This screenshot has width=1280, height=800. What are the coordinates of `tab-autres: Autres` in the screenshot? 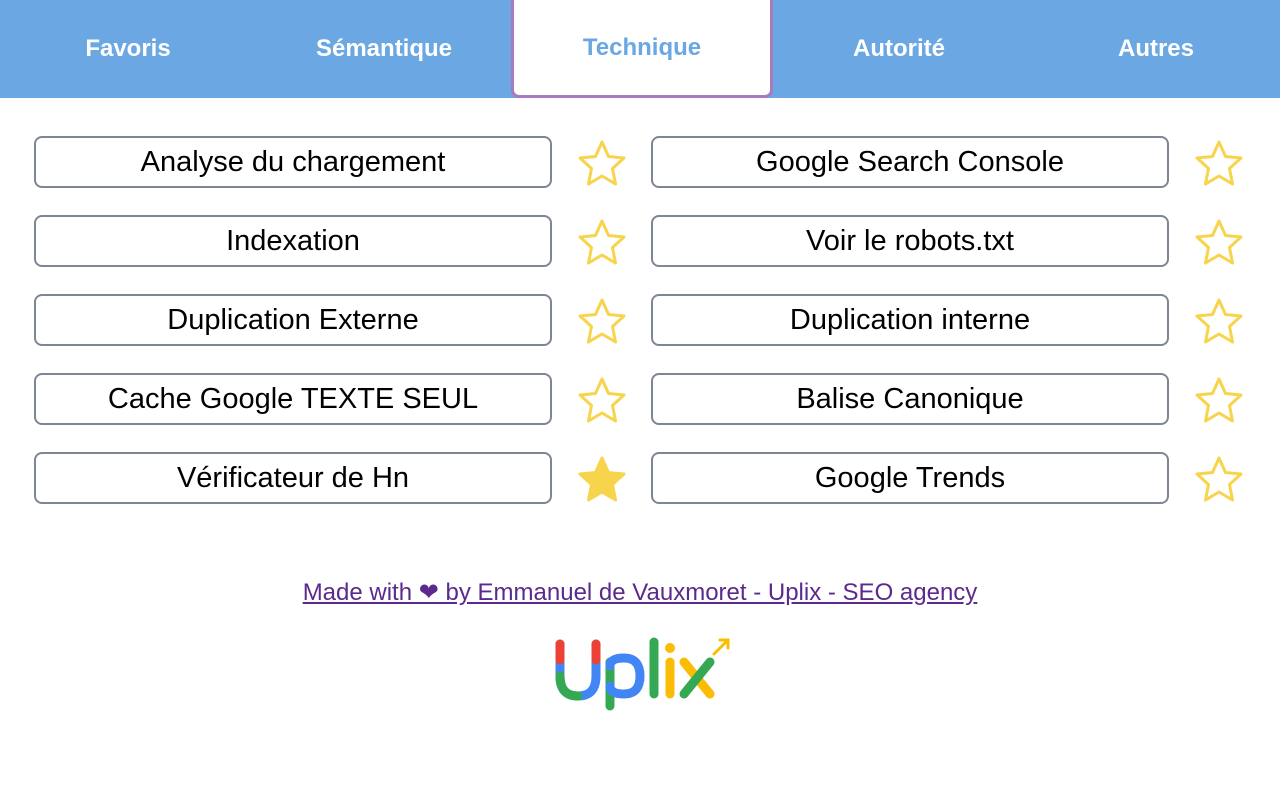 It's located at (1154, 49).